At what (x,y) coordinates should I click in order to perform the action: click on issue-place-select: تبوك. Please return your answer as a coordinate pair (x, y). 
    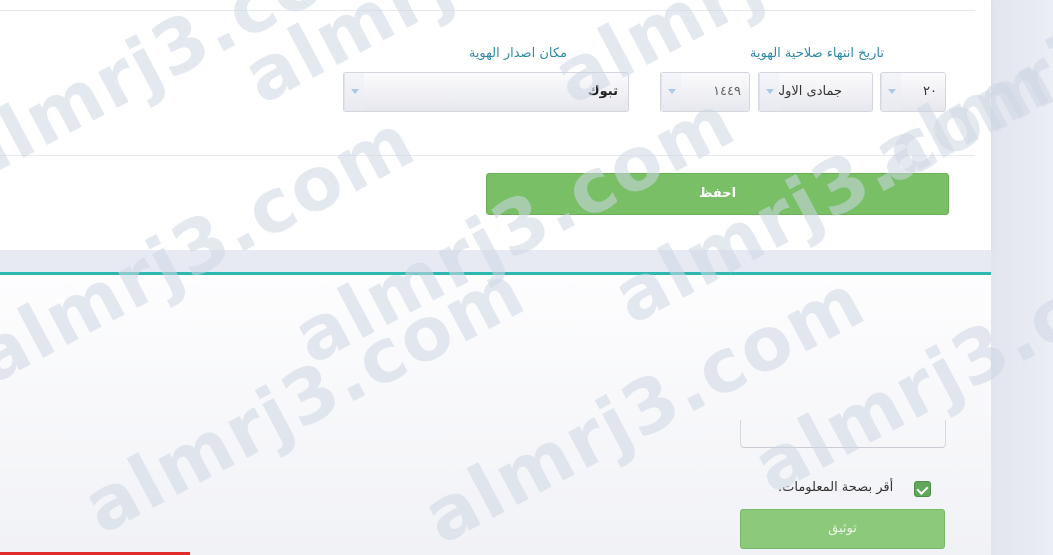
    Looking at the image, I should click on (486, 92).